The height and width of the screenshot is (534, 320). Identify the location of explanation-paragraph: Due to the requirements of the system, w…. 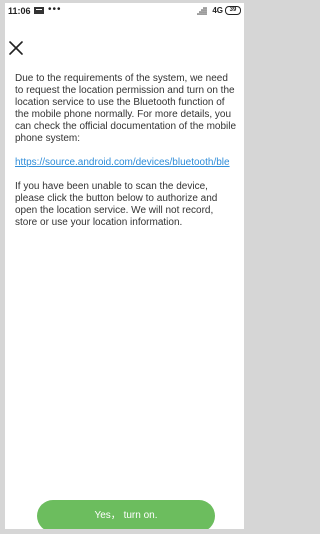
(126, 108).